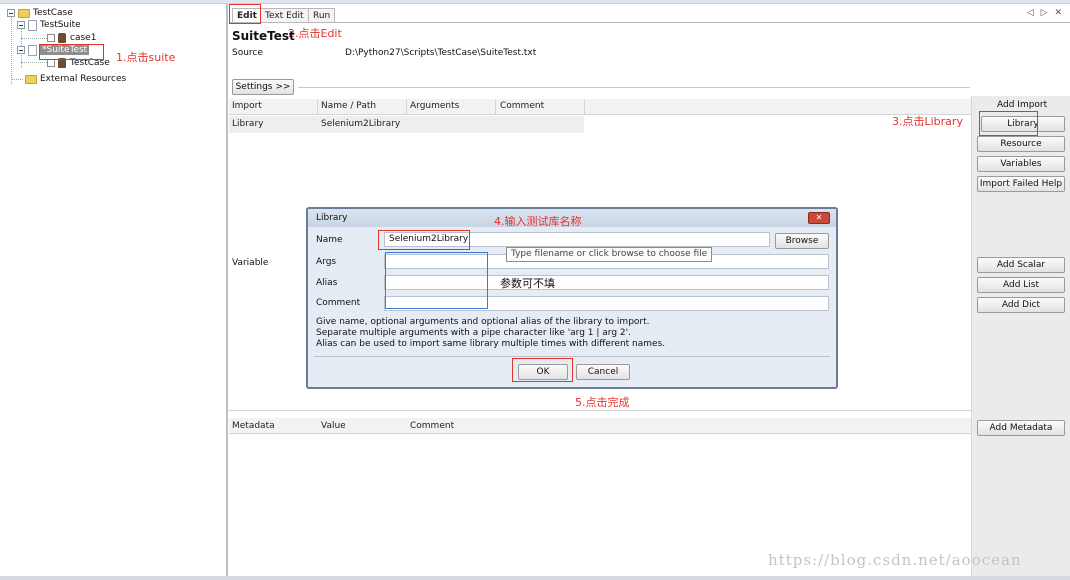 The image size is (1070, 580). What do you see at coordinates (62, 38) in the screenshot?
I see `robot-icon` at bounding box center [62, 38].